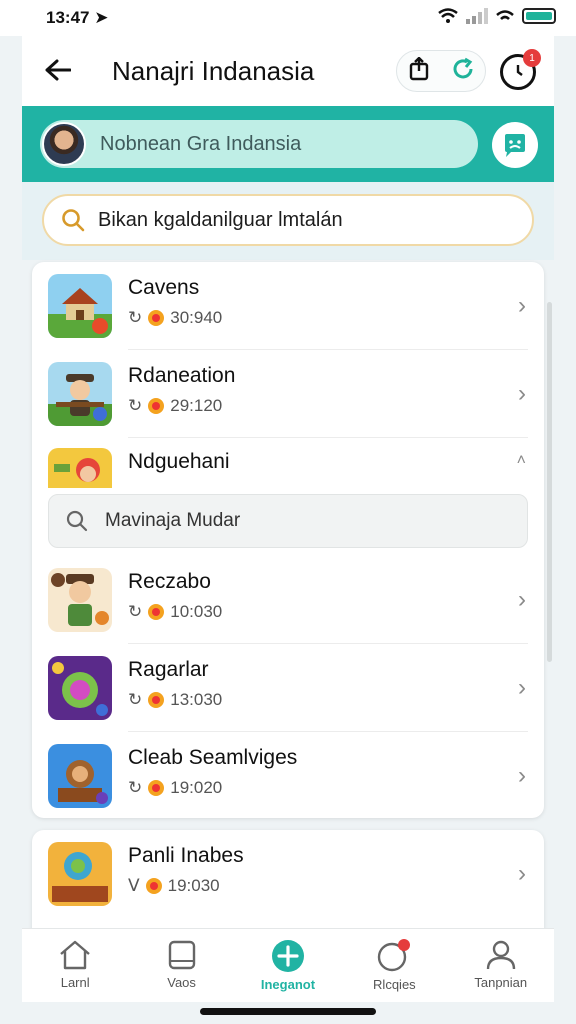 The image size is (576, 1024). What do you see at coordinates (182, 375) in the screenshot?
I see `list-item-title: Rdaneation` at bounding box center [182, 375].